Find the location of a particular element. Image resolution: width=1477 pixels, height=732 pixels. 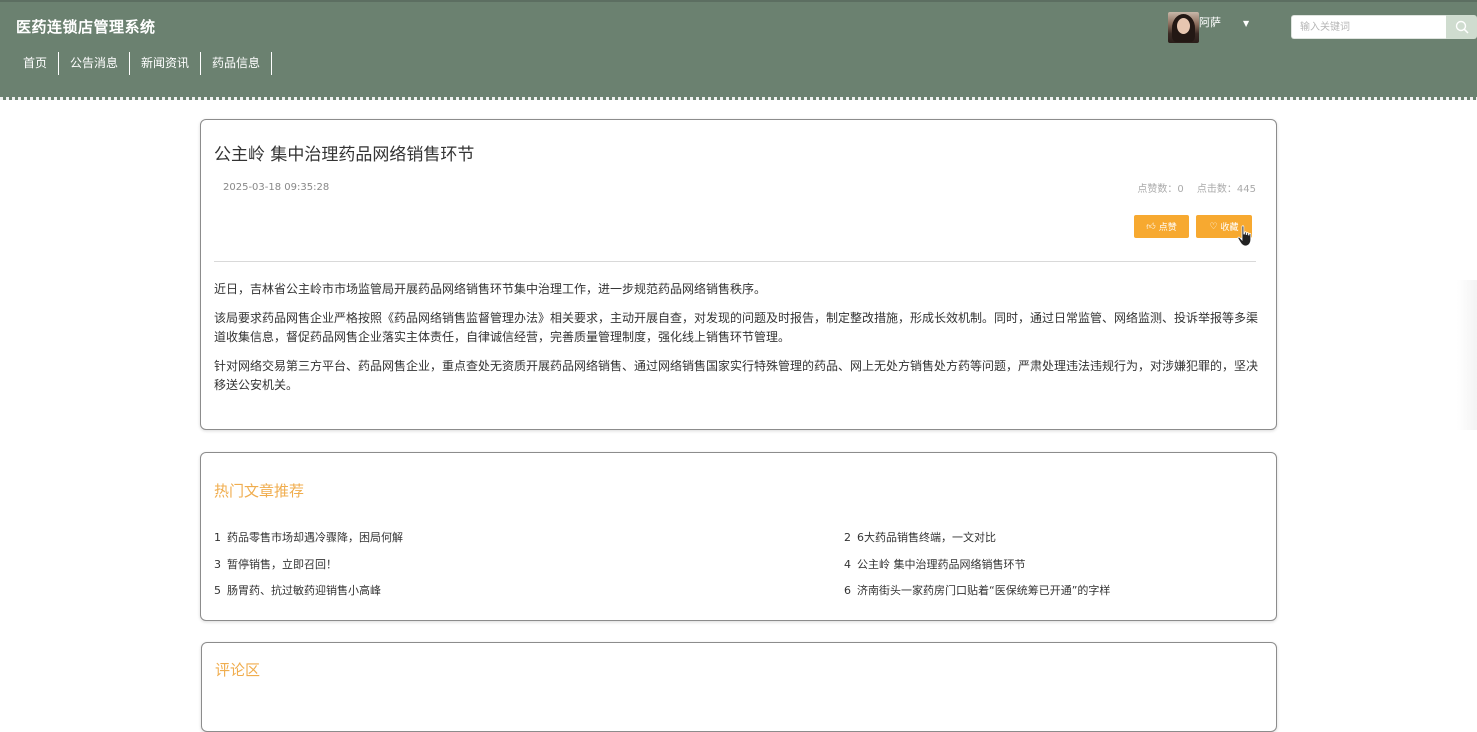

hot-article-item: 6 济南街头一家药房门口贴着“医保统筹已开通”的字样 is located at coordinates (977, 590).